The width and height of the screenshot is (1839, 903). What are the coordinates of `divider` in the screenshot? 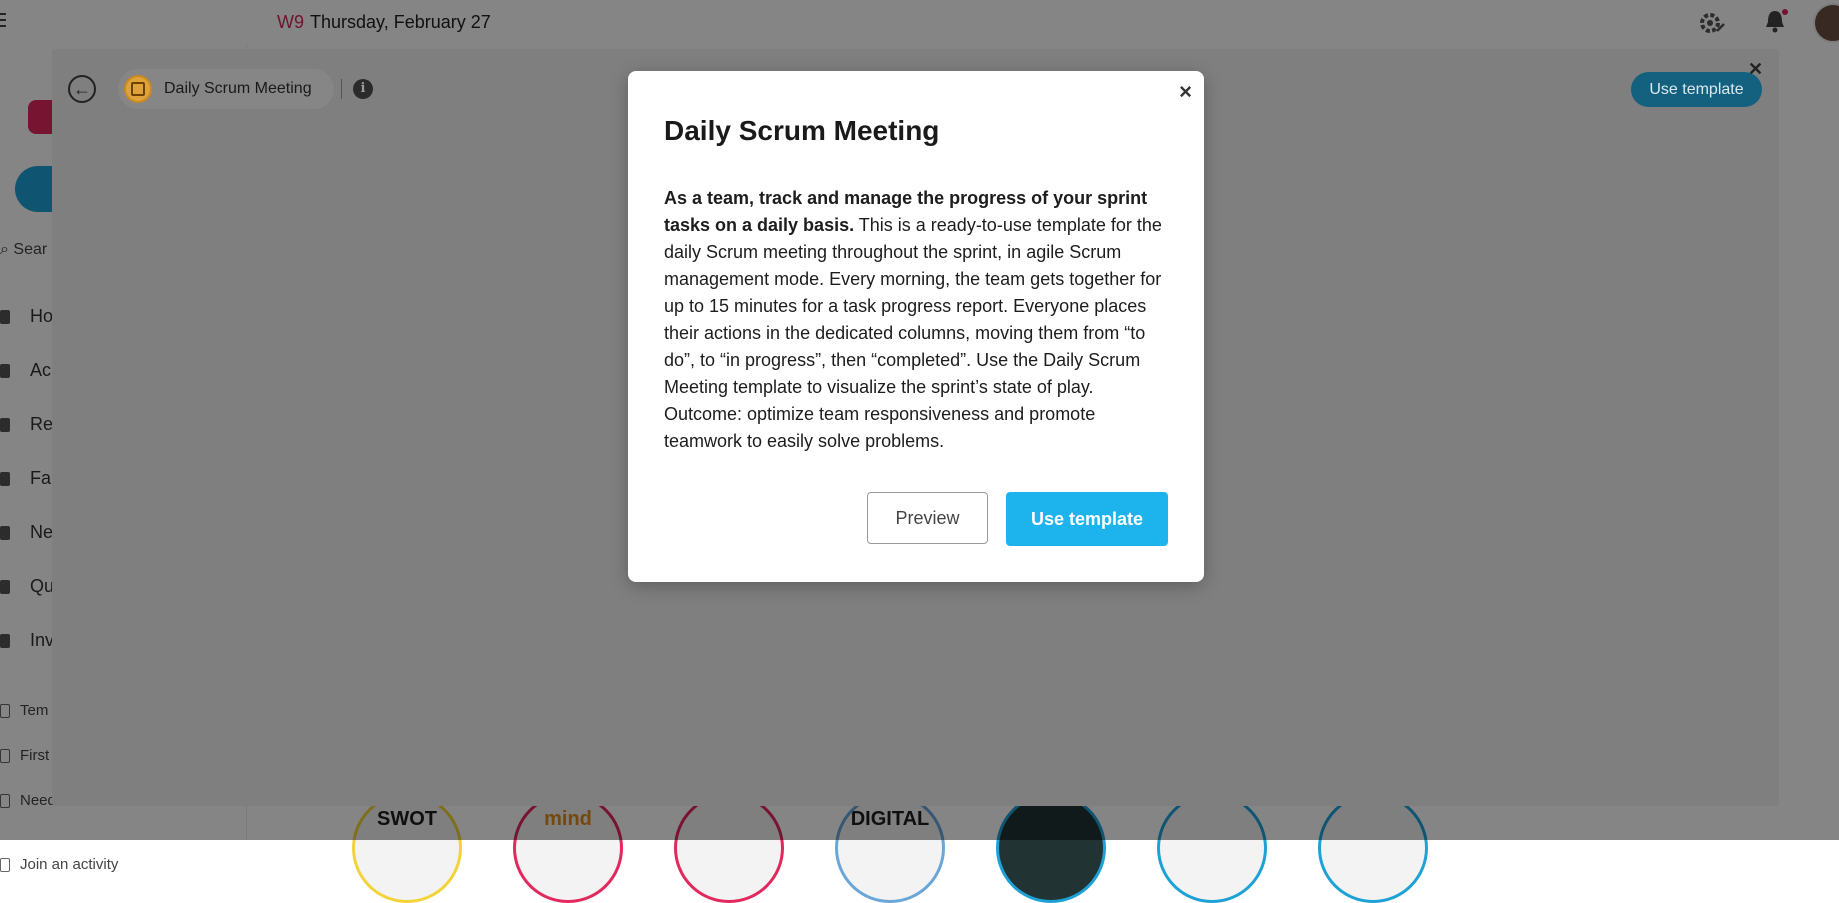 It's located at (341, 89).